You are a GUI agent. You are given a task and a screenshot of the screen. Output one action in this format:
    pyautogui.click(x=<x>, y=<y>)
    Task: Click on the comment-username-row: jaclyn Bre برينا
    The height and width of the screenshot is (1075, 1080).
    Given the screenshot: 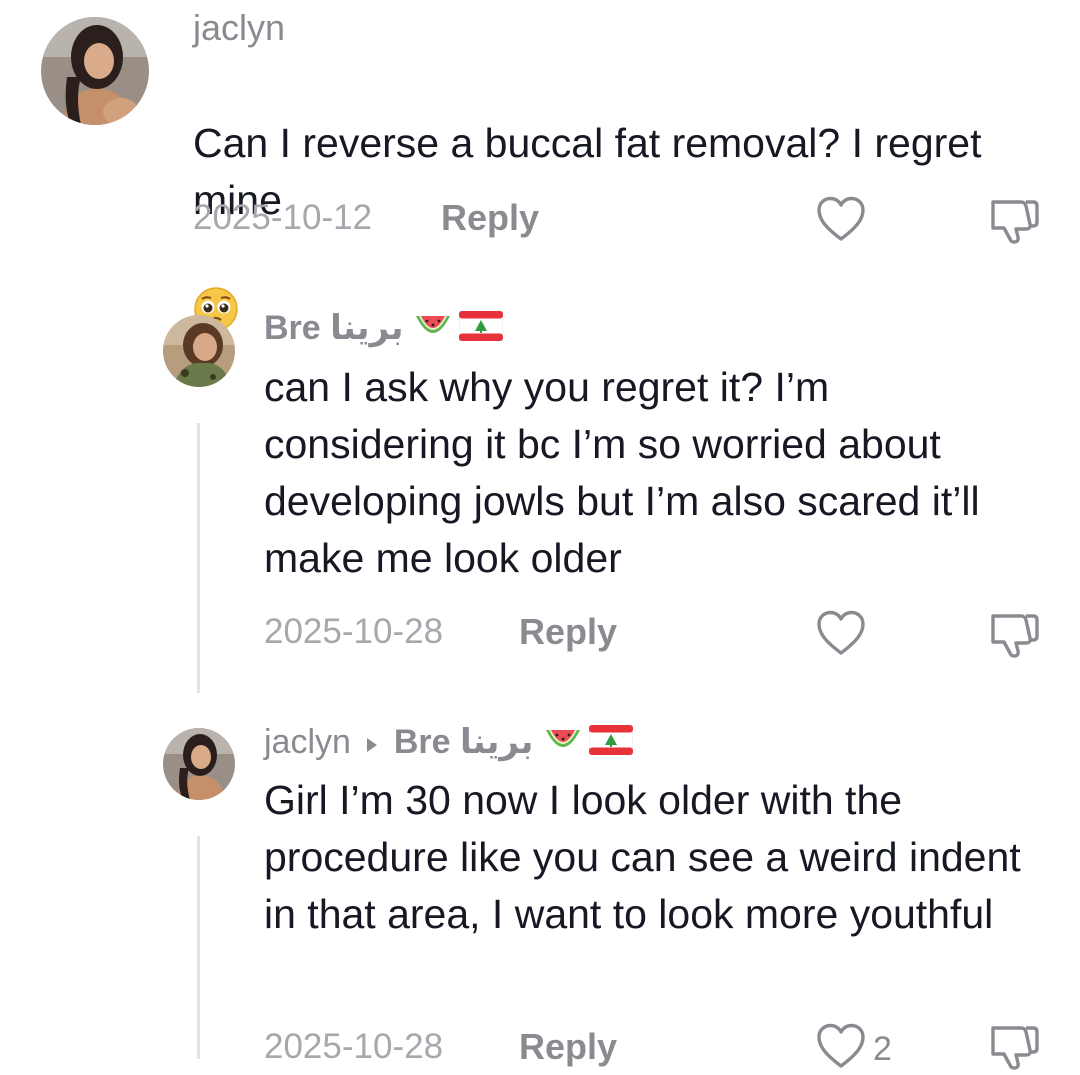 What is the action you would take?
    pyautogui.click(x=449, y=743)
    